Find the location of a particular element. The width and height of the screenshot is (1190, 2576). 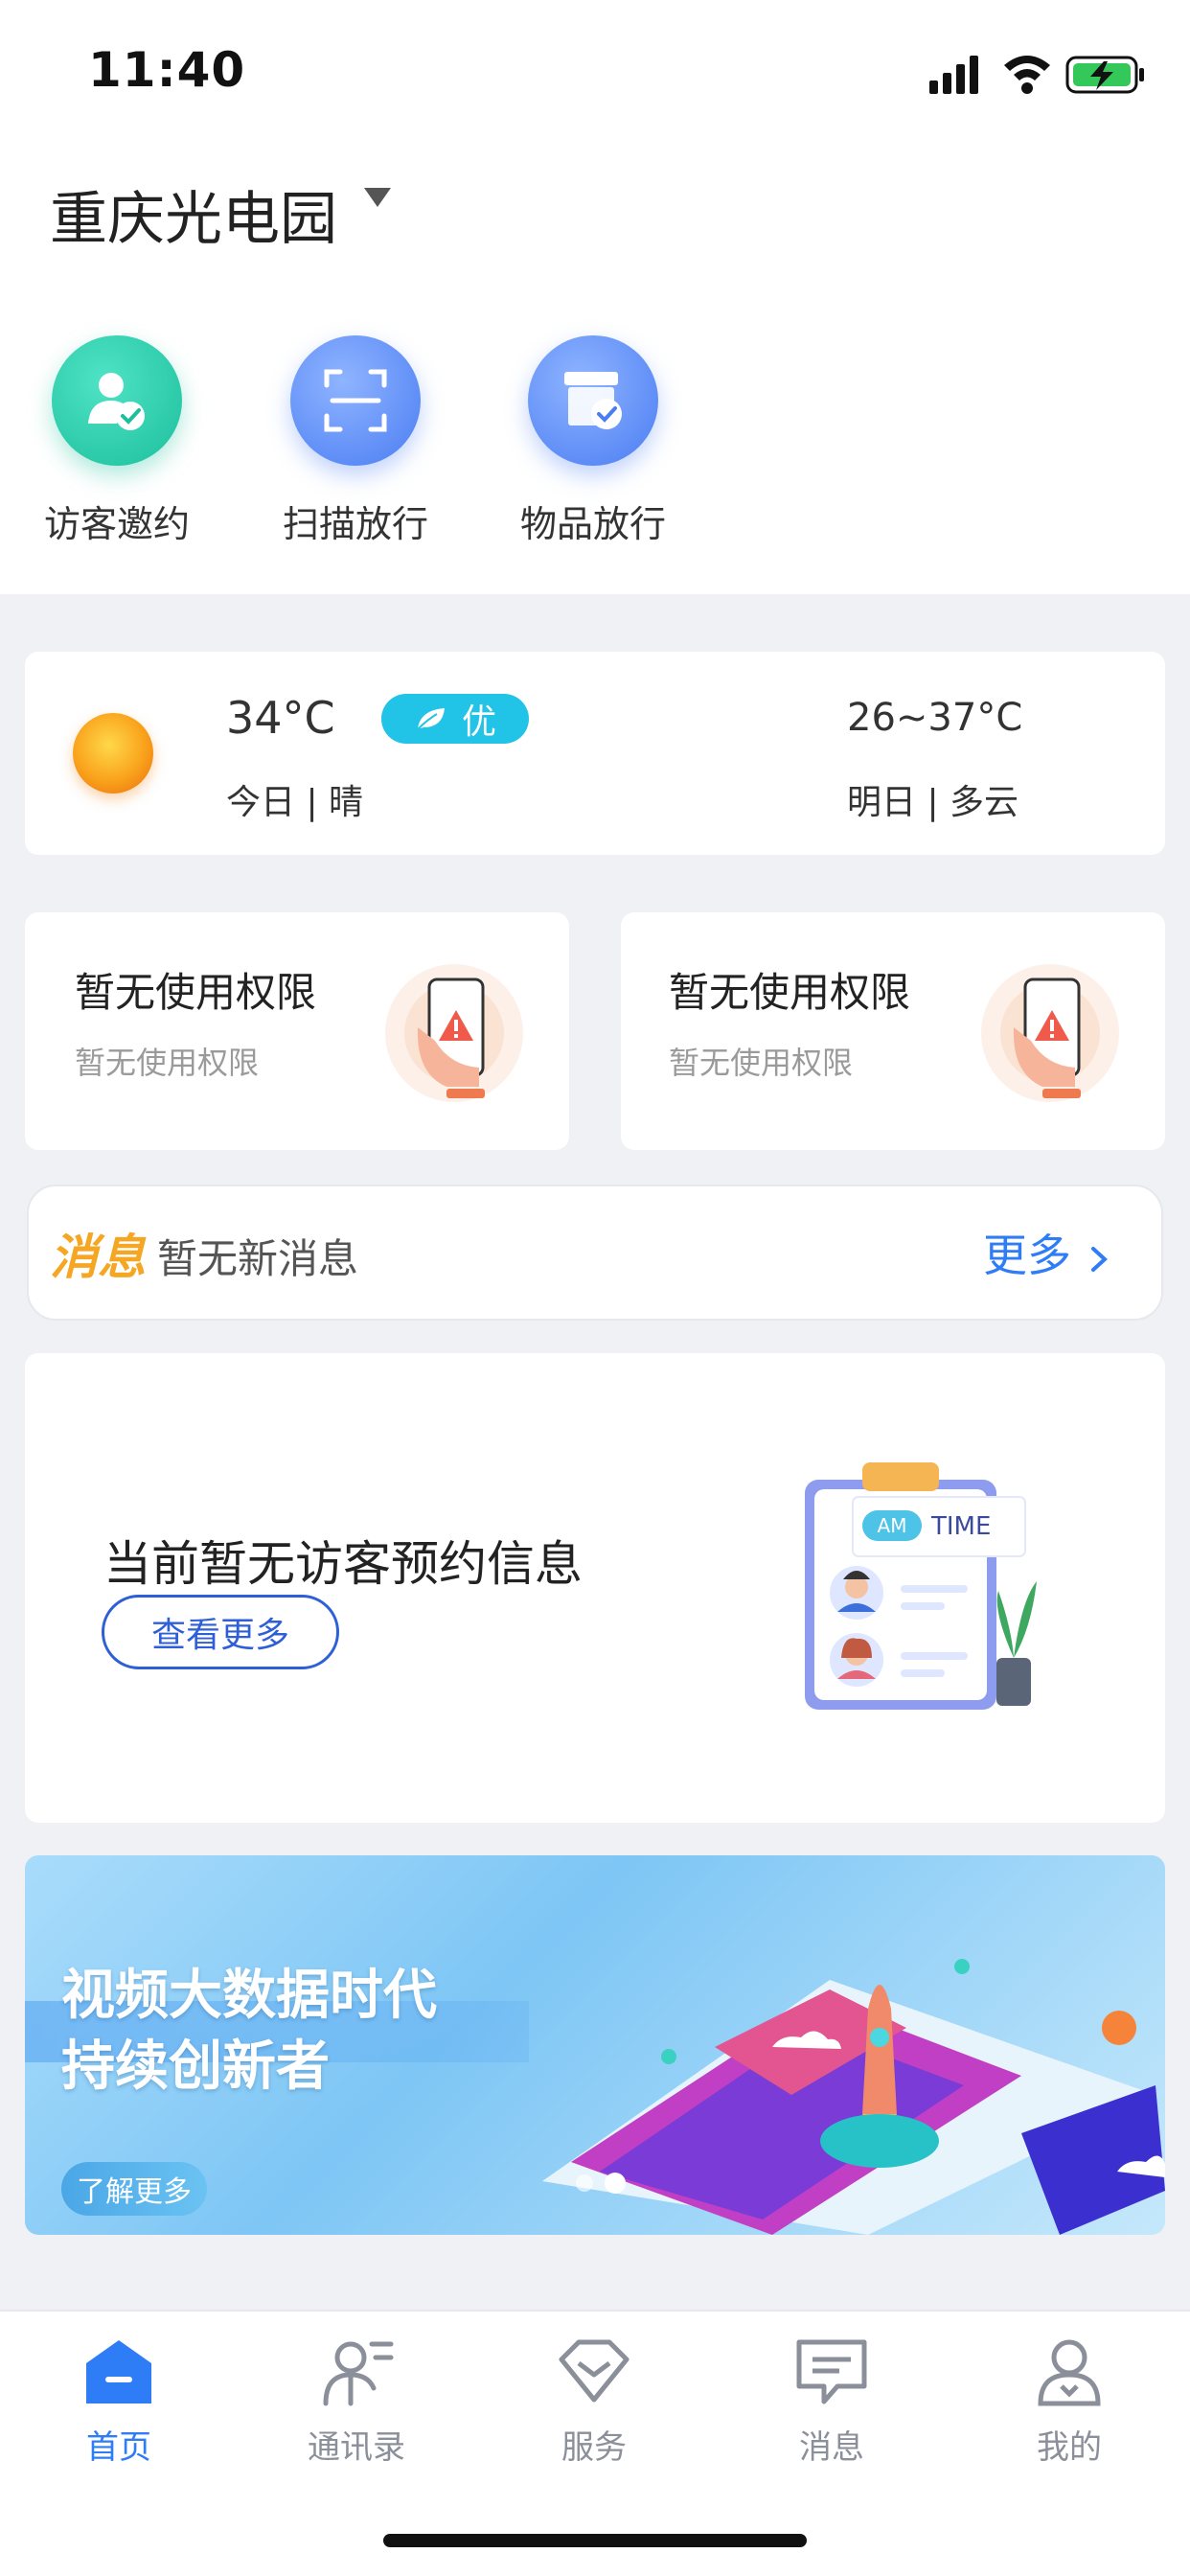

tab-profile: 我的 is located at coordinates (1069, 2401).